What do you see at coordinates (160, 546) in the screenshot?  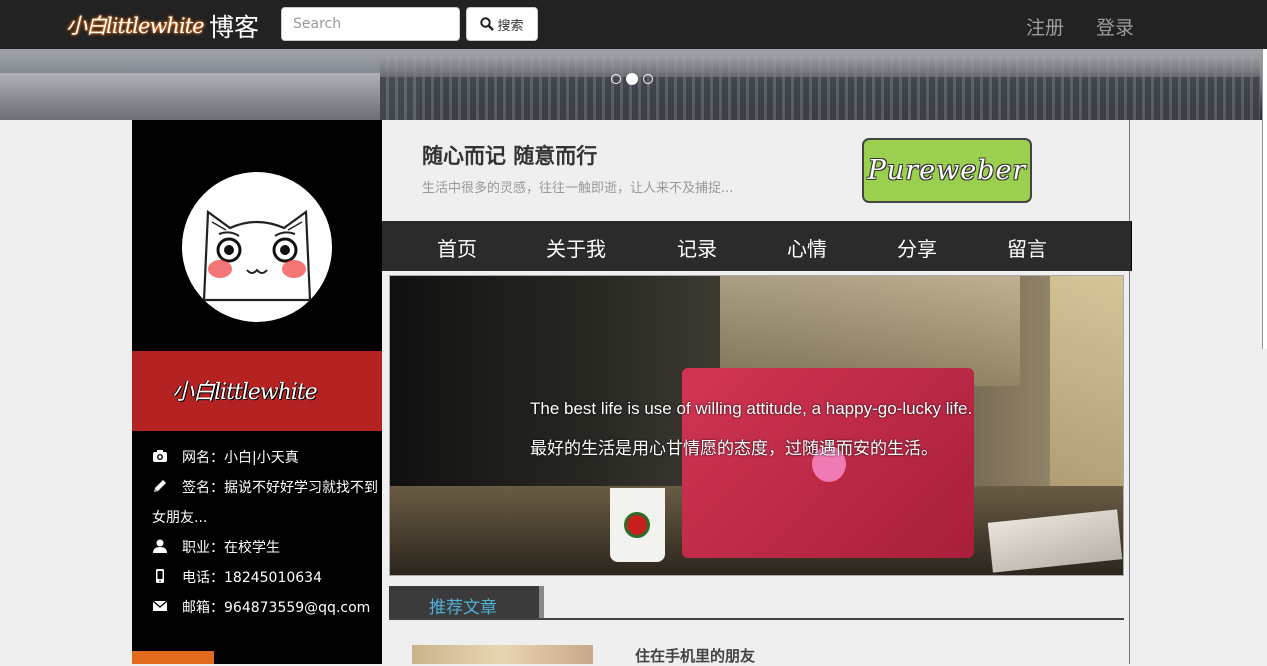 I see `user-icon` at bounding box center [160, 546].